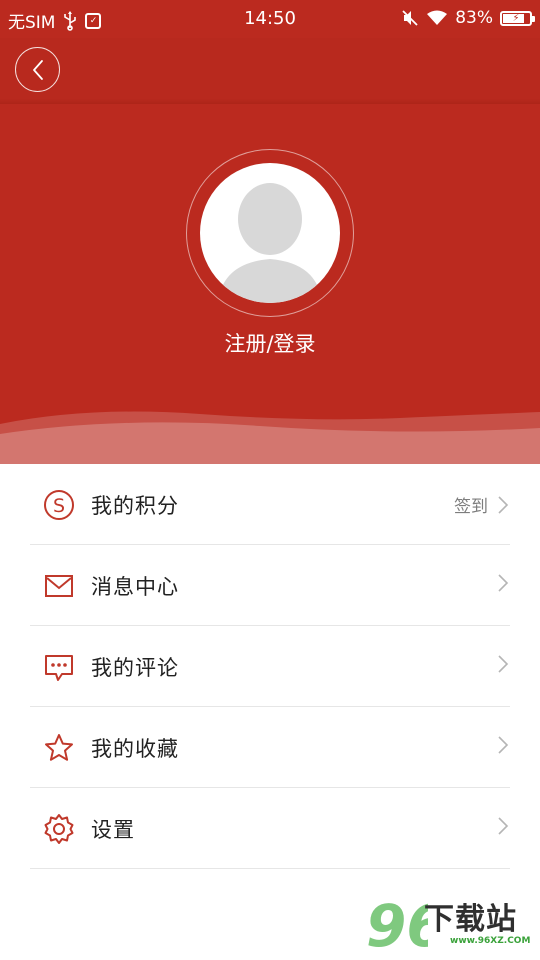 The image size is (540, 960). What do you see at coordinates (270, 585) in the screenshot?
I see `menu-item-messages: 消息中心` at bounding box center [270, 585].